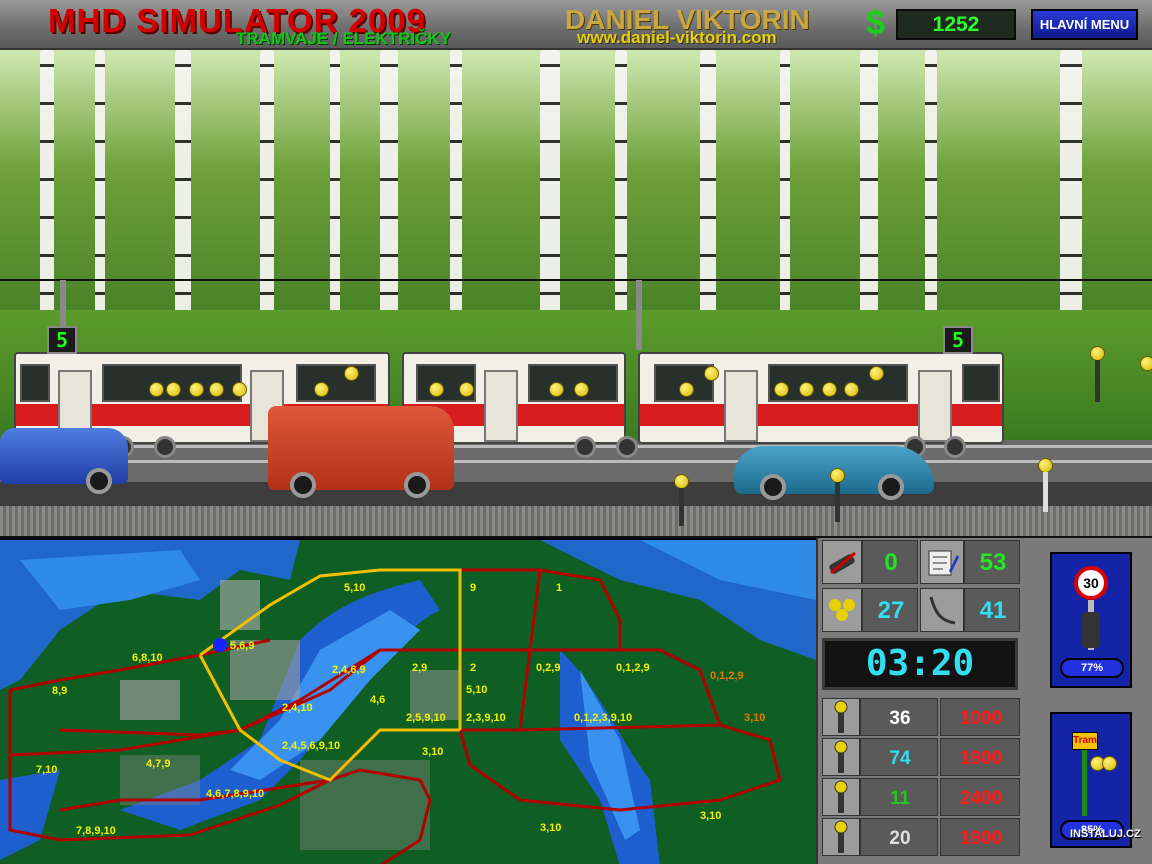 The image size is (1152, 864). I want to click on money-icon: $, so click(875, 23).